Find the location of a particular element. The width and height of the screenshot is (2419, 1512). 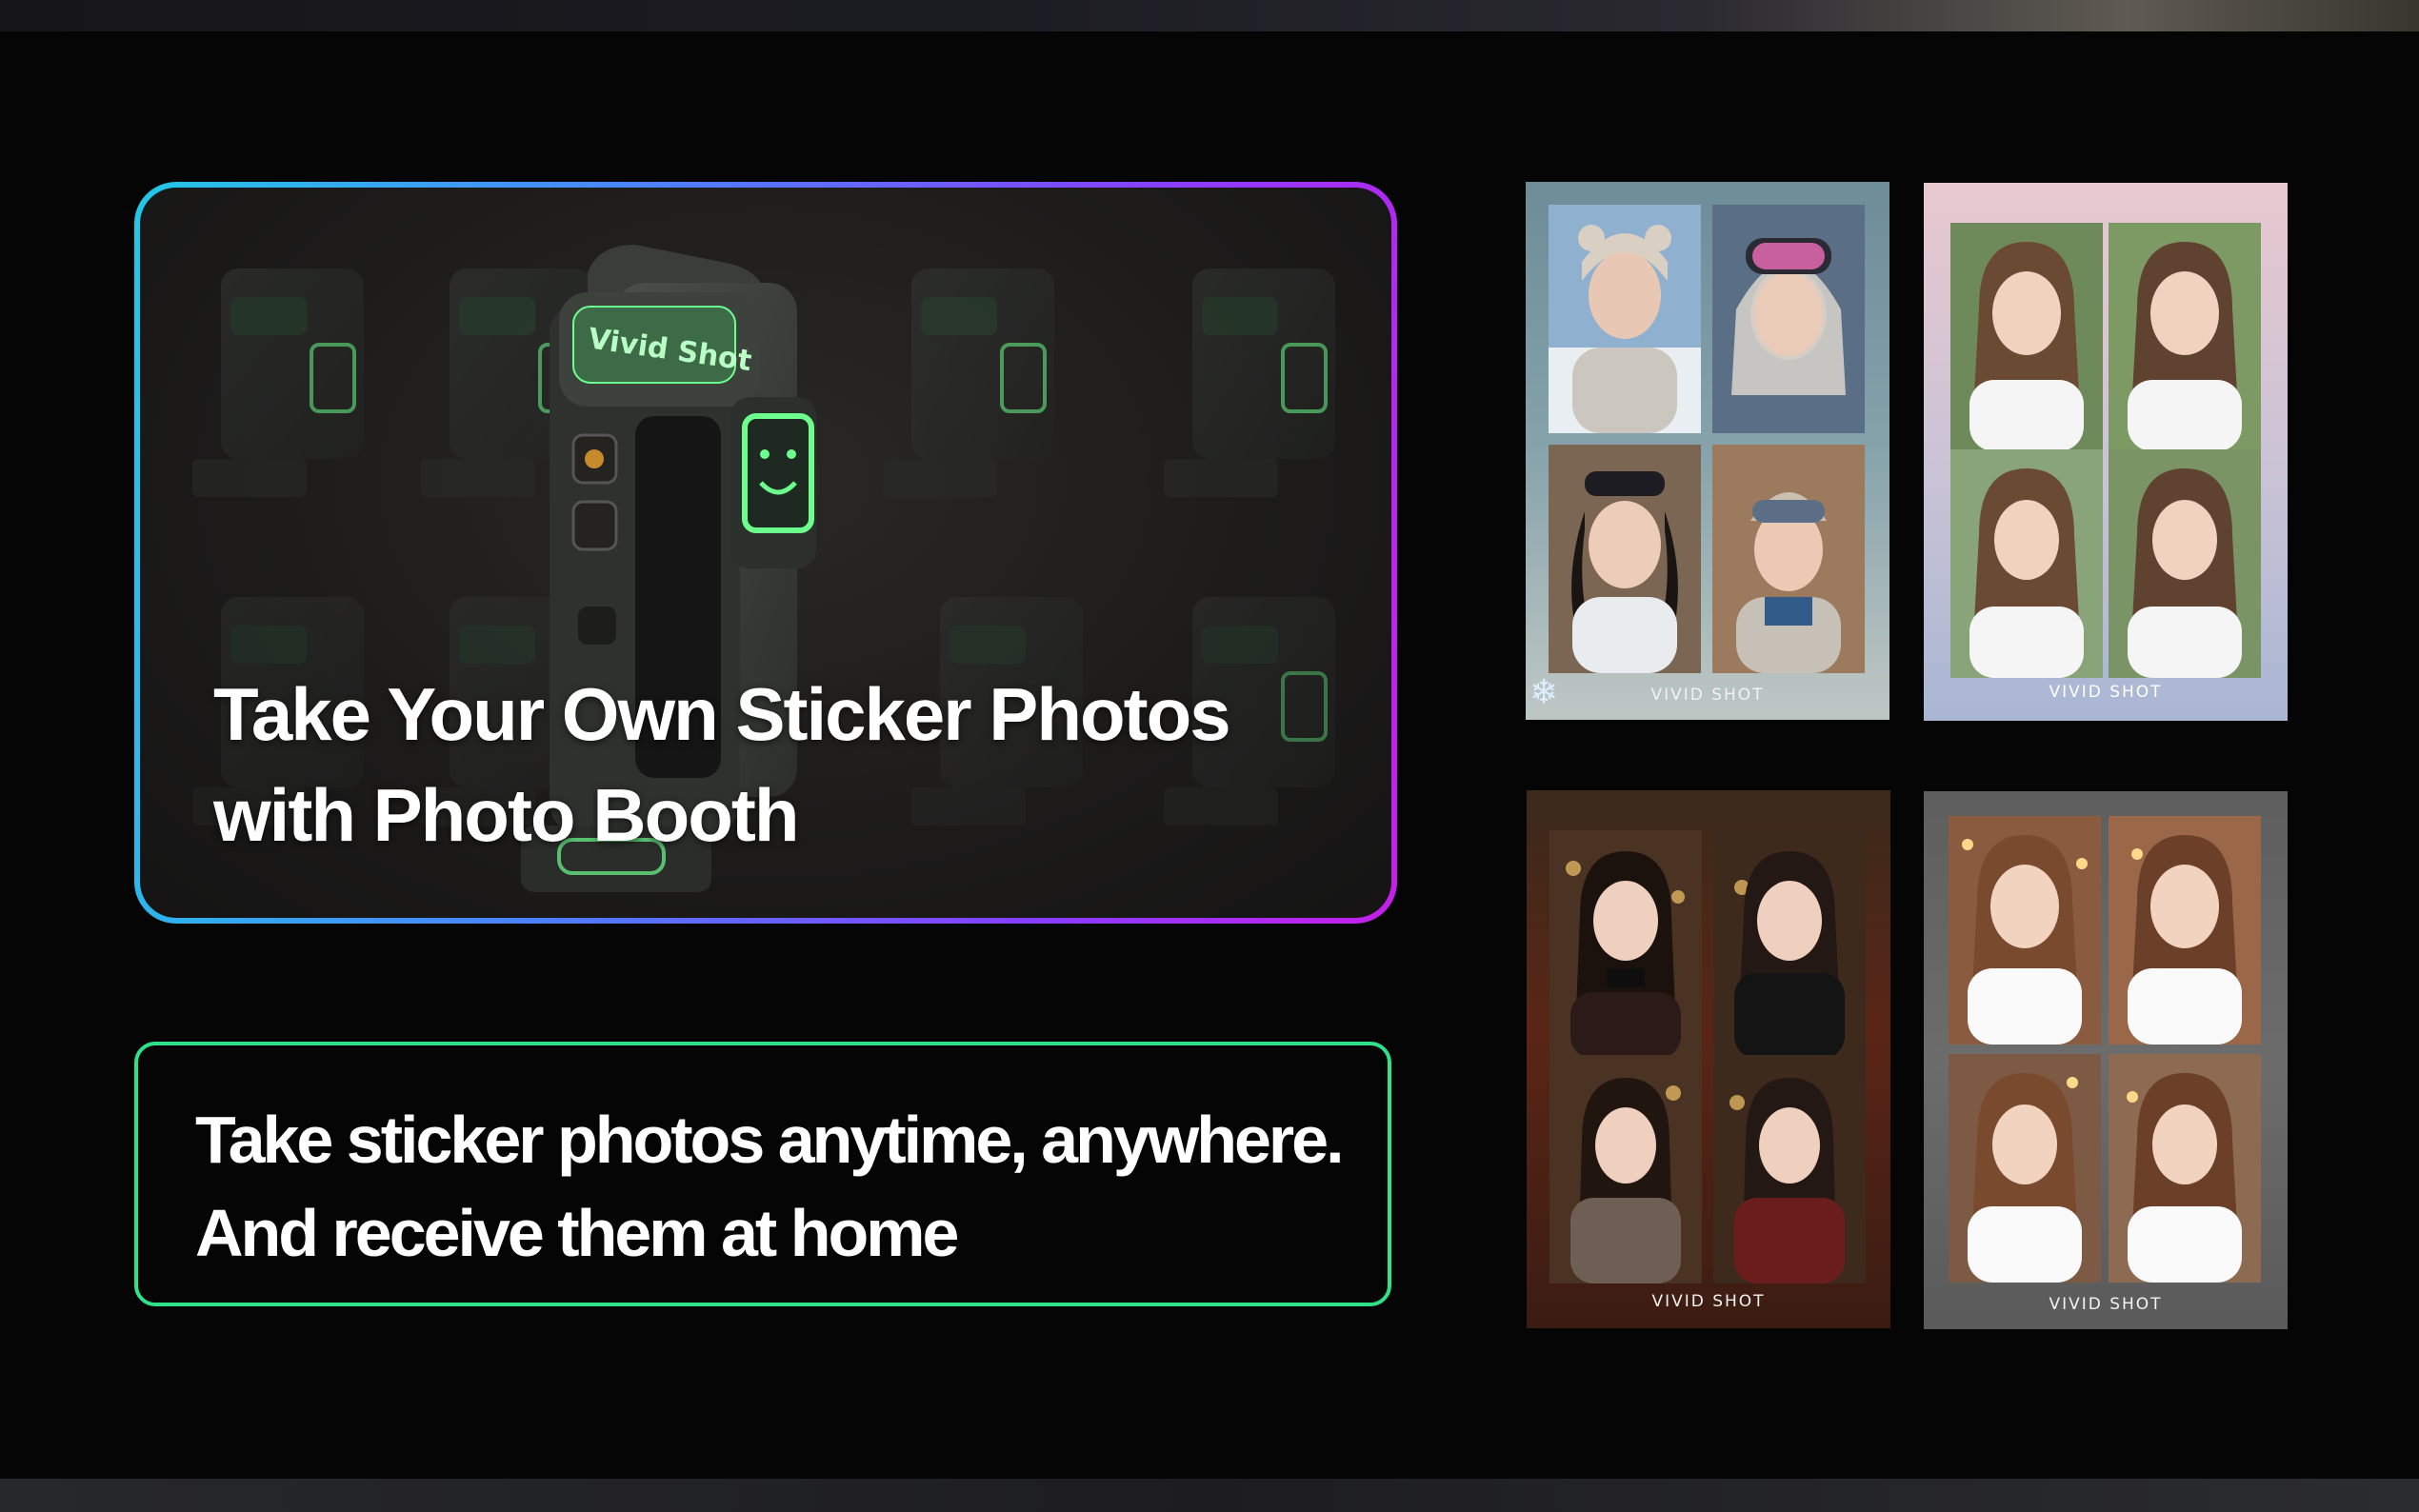

photo-strip-carousel: VIVID SHOT is located at coordinates (2106, 1060).